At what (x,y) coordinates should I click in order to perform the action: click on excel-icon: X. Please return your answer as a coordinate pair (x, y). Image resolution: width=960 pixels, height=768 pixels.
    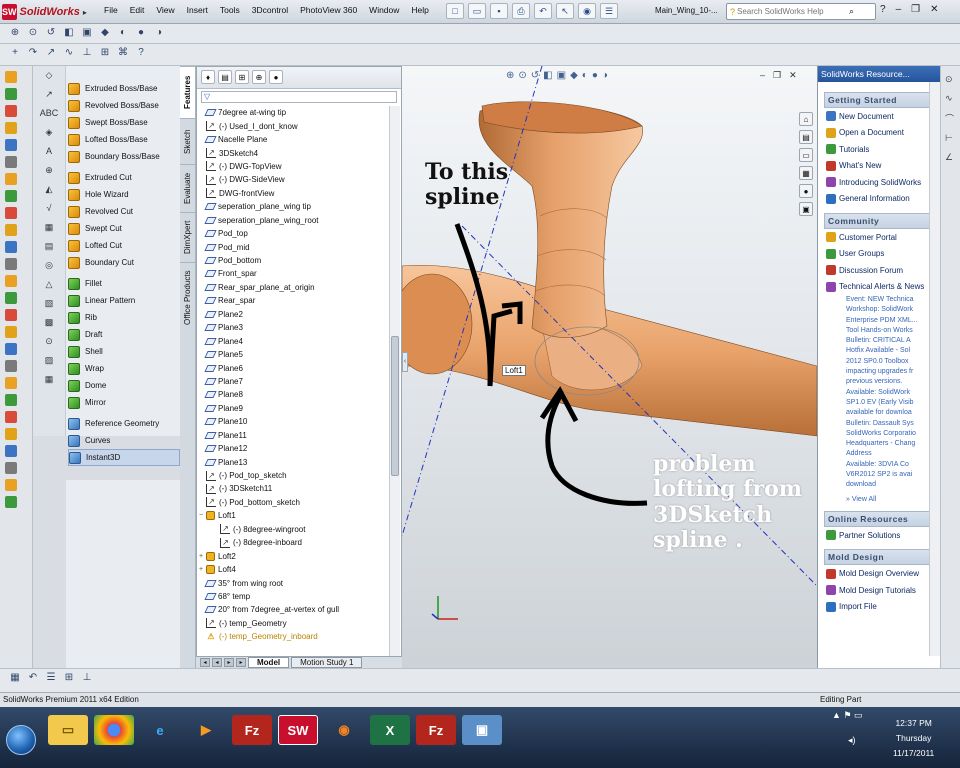
    Looking at the image, I should click on (390, 730).